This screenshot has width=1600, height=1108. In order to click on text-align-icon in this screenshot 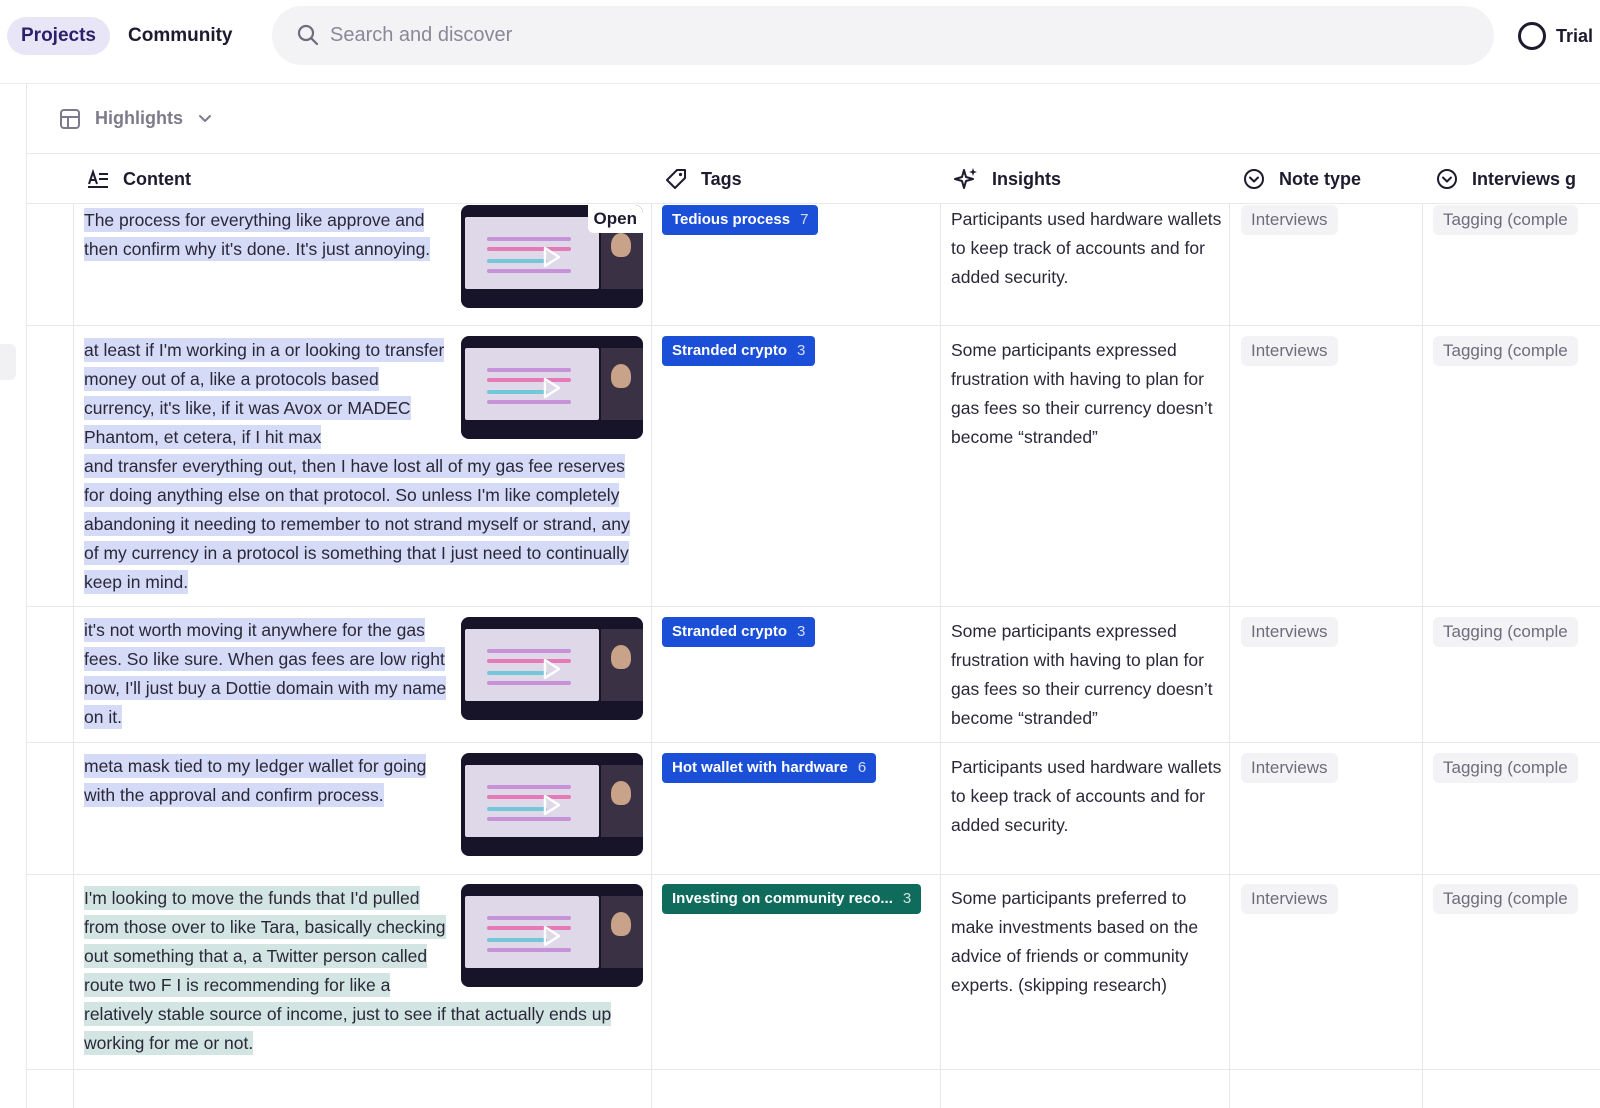, I will do `click(98, 178)`.